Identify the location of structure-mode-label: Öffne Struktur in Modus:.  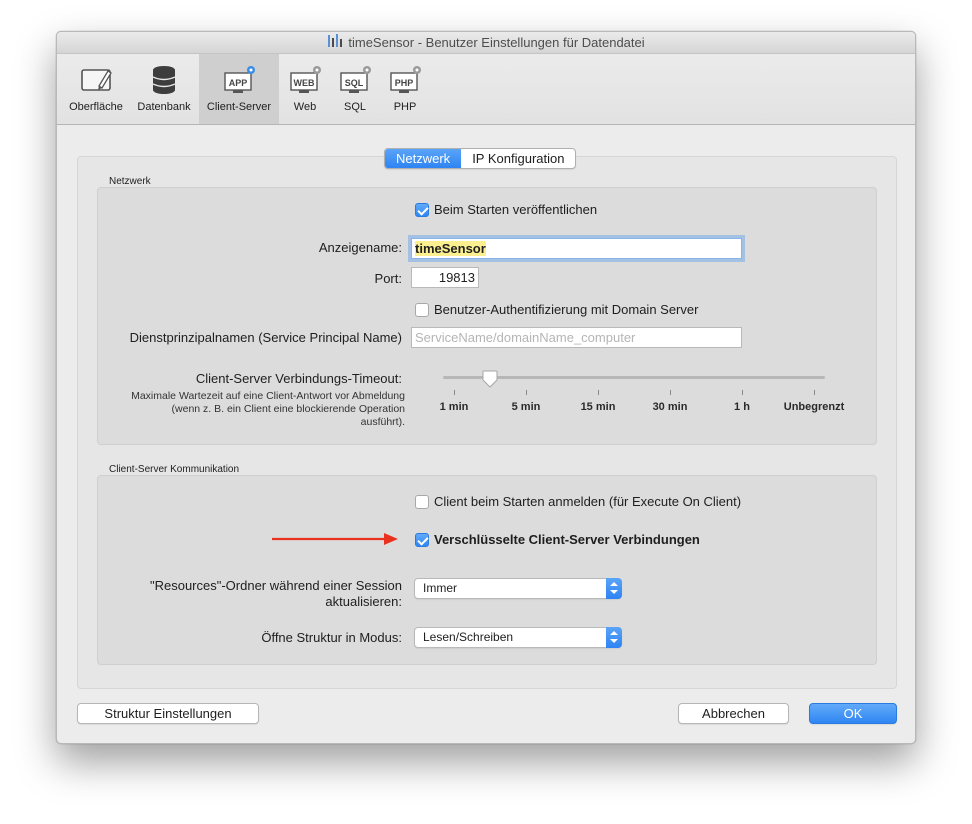
(331, 637).